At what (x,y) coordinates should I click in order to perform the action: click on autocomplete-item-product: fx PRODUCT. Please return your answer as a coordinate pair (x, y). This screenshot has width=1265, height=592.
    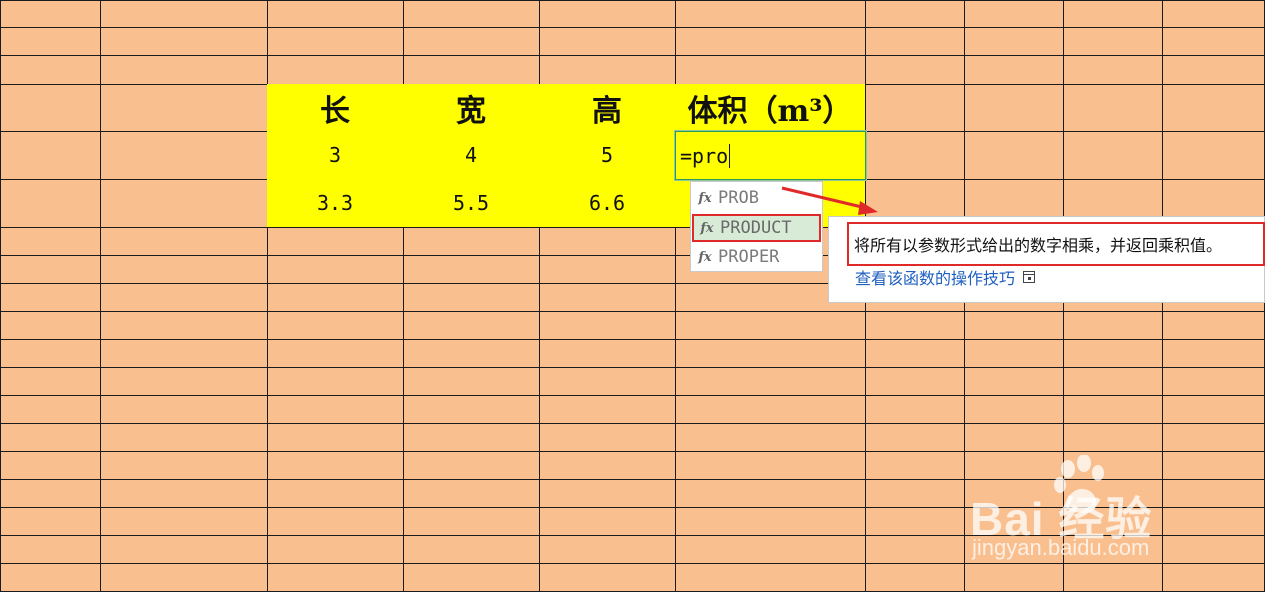
    Looking at the image, I should click on (756, 228).